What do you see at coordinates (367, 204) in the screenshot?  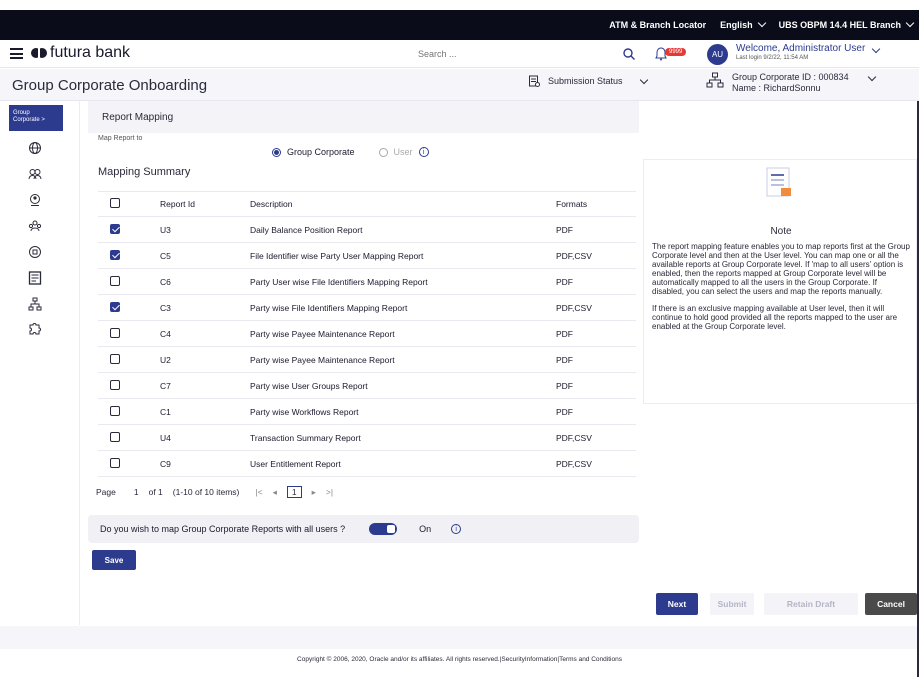 I see `table-header-row: Report Id Description Formats` at bounding box center [367, 204].